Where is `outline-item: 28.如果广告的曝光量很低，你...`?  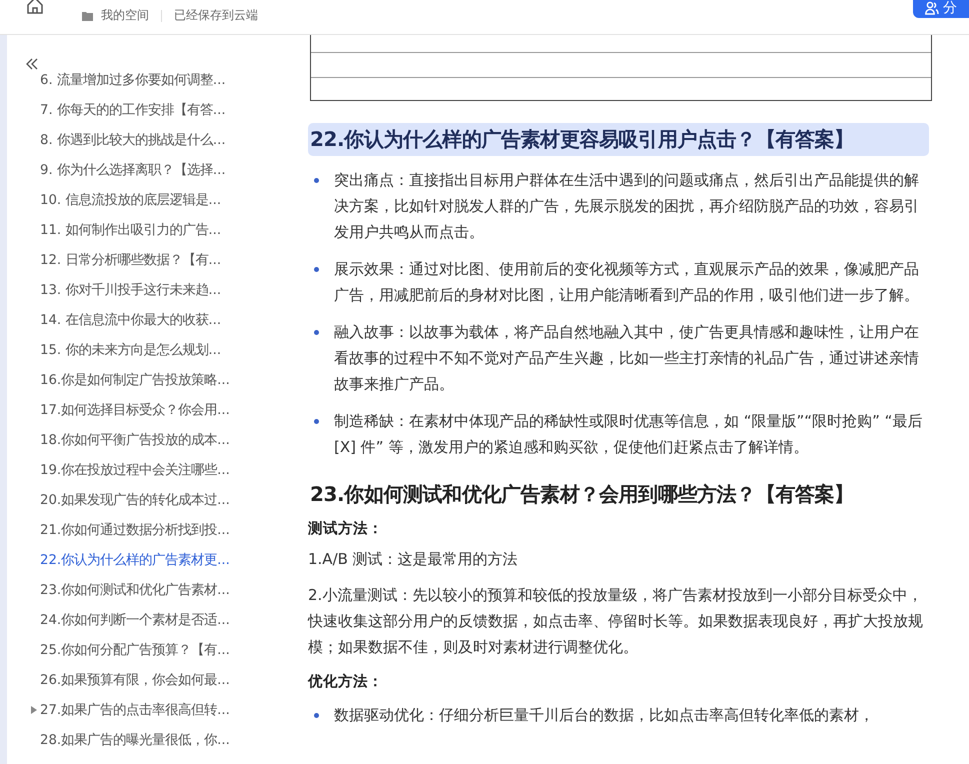
outline-item: 28.如果广告的曝光量很低，你... is located at coordinates (153, 740).